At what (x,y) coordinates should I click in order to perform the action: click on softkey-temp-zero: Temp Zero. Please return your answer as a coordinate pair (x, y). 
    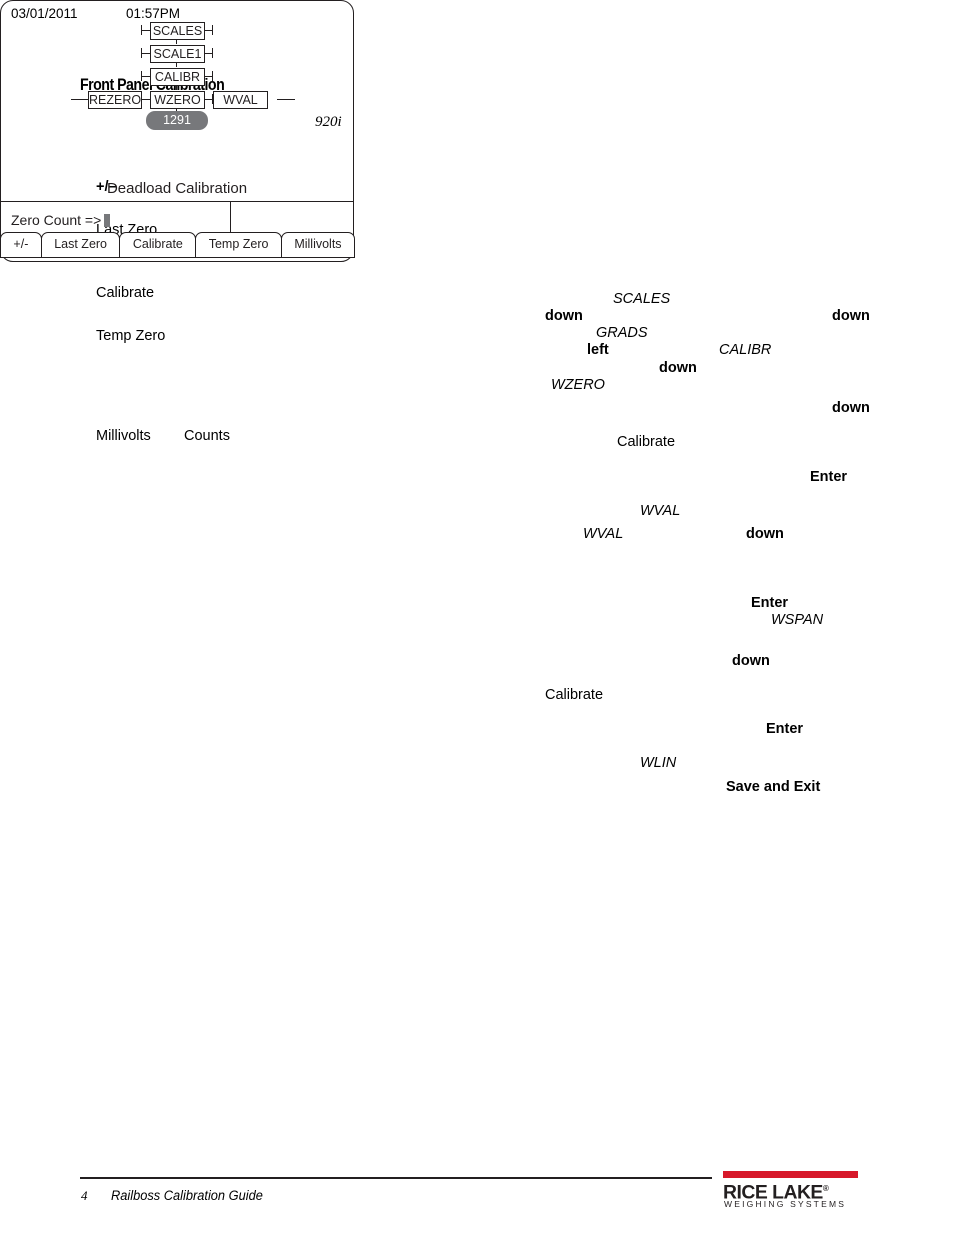
    Looking at the image, I should click on (238, 245).